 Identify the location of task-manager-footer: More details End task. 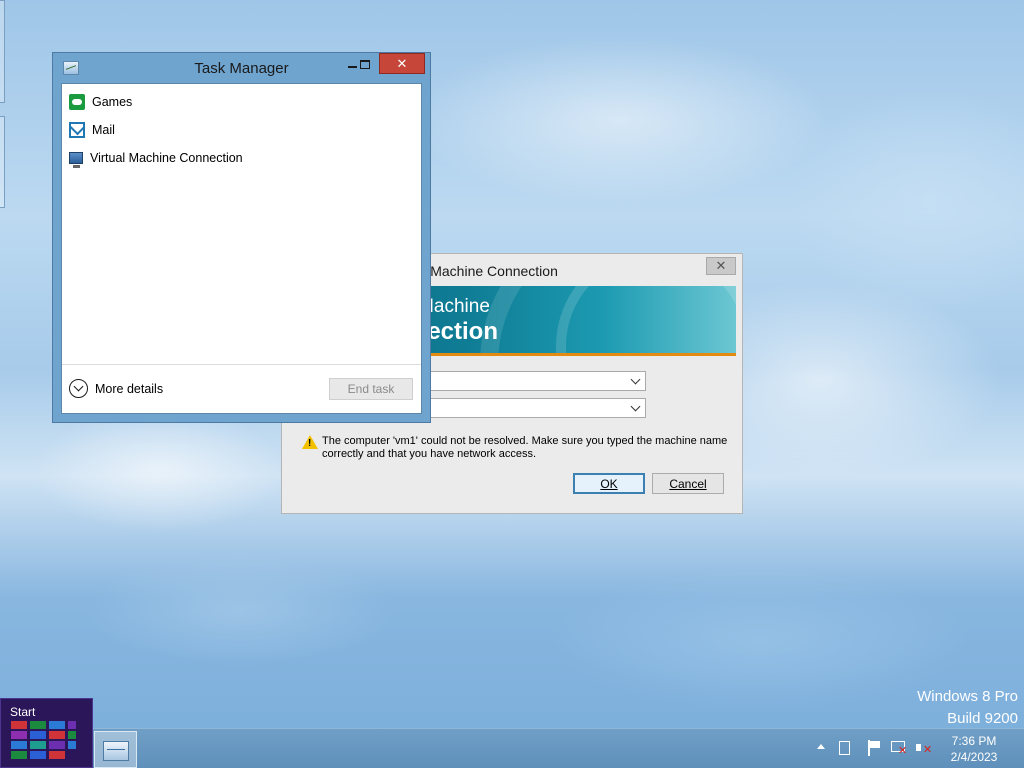
(241, 388).